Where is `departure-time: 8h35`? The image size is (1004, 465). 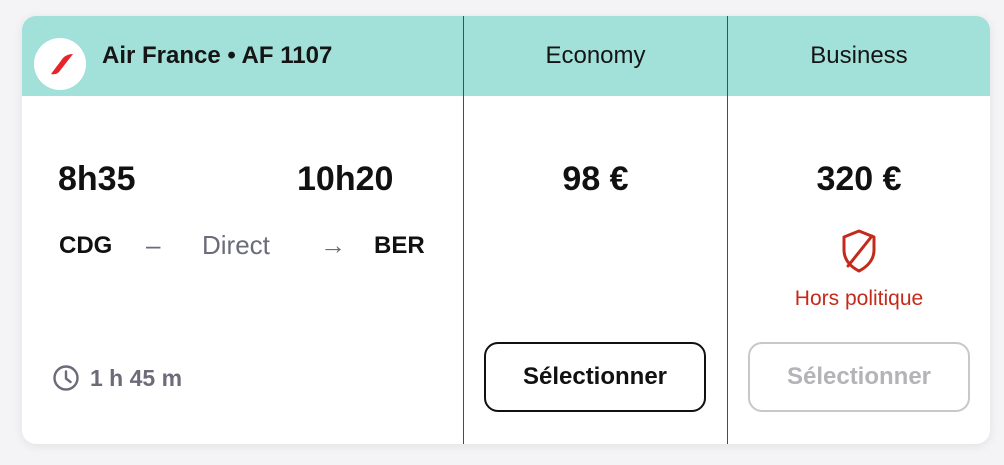 departure-time: 8h35 is located at coordinates (97, 179).